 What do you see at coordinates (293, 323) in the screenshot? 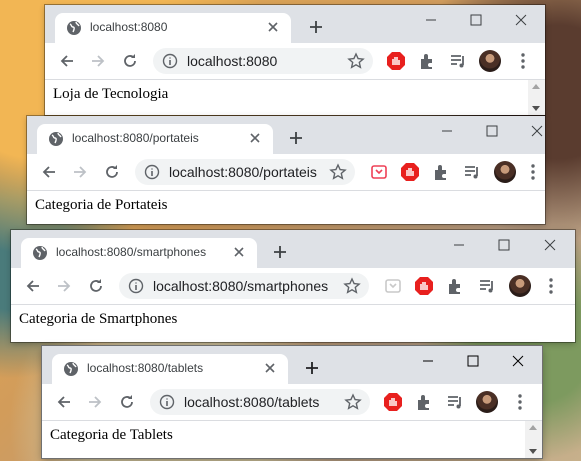
I see `page-content: Categoria de Smartphones` at bounding box center [293, 323].